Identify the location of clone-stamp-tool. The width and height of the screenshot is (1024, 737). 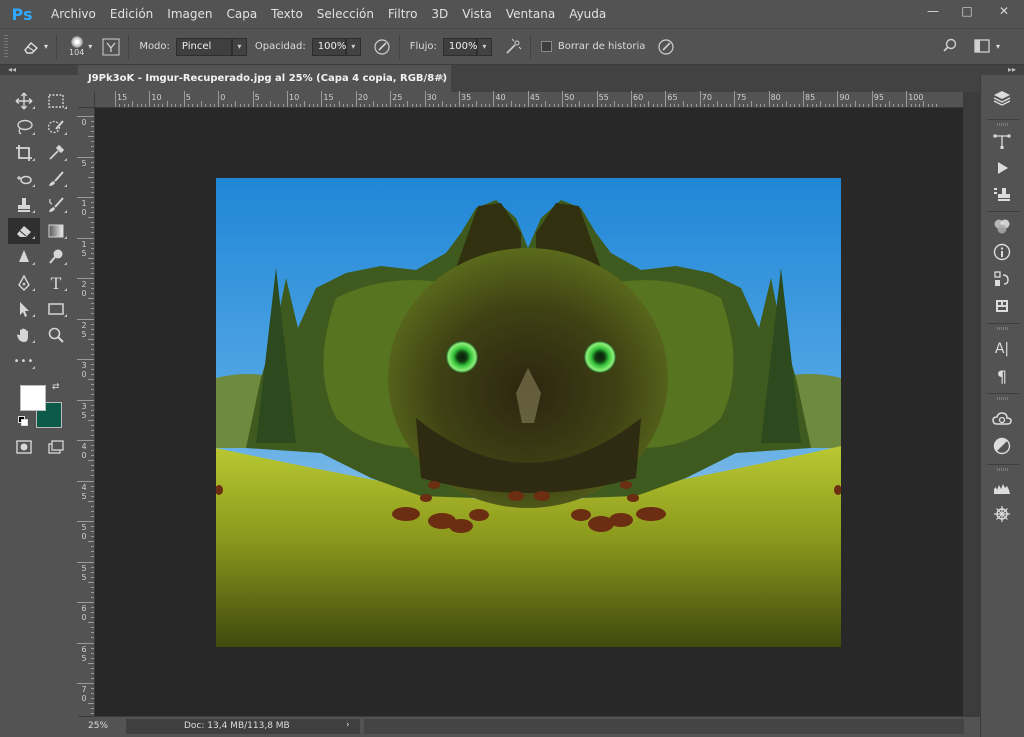
(24, 205).